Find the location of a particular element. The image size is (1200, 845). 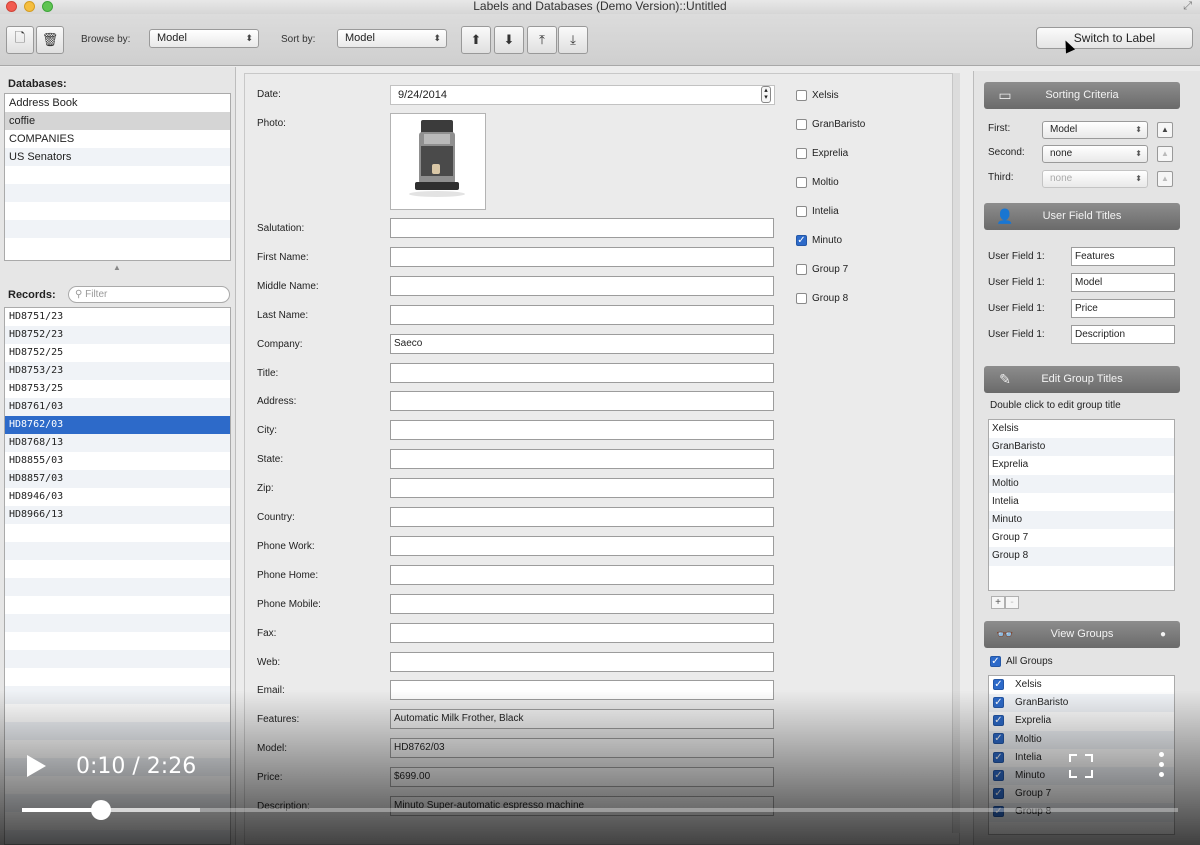

group-checkbox: Moltio is located at coordinates (817, 182).